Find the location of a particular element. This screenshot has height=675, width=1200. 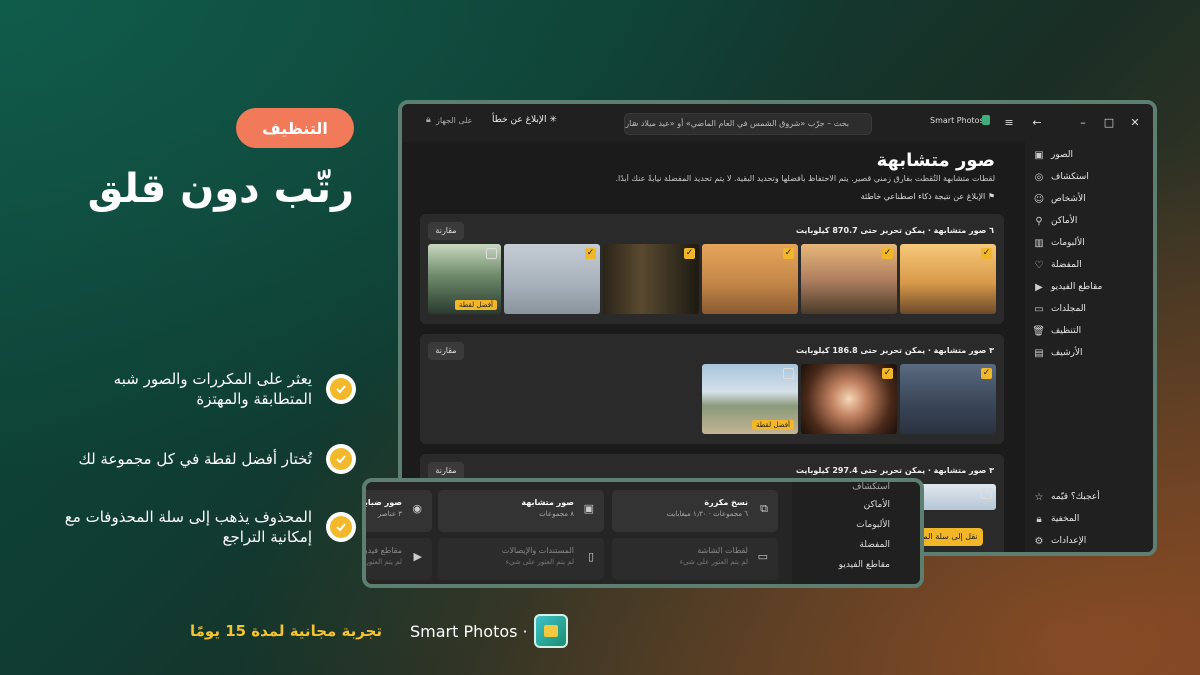

card-subtitle: ٣ عناصر is located at coordinates (389, 514).